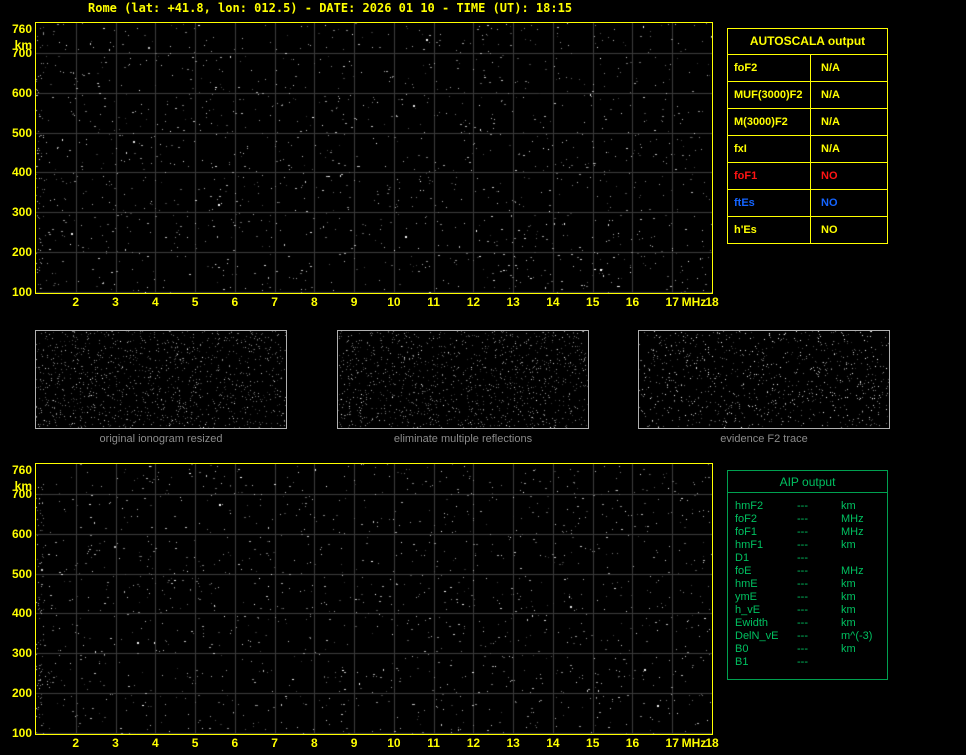 The image size is (966, 755). What do you see at coordinates (743, 571) in the screenshot?
I see `aip-param-label: foE` at bounding box center [743, 571].